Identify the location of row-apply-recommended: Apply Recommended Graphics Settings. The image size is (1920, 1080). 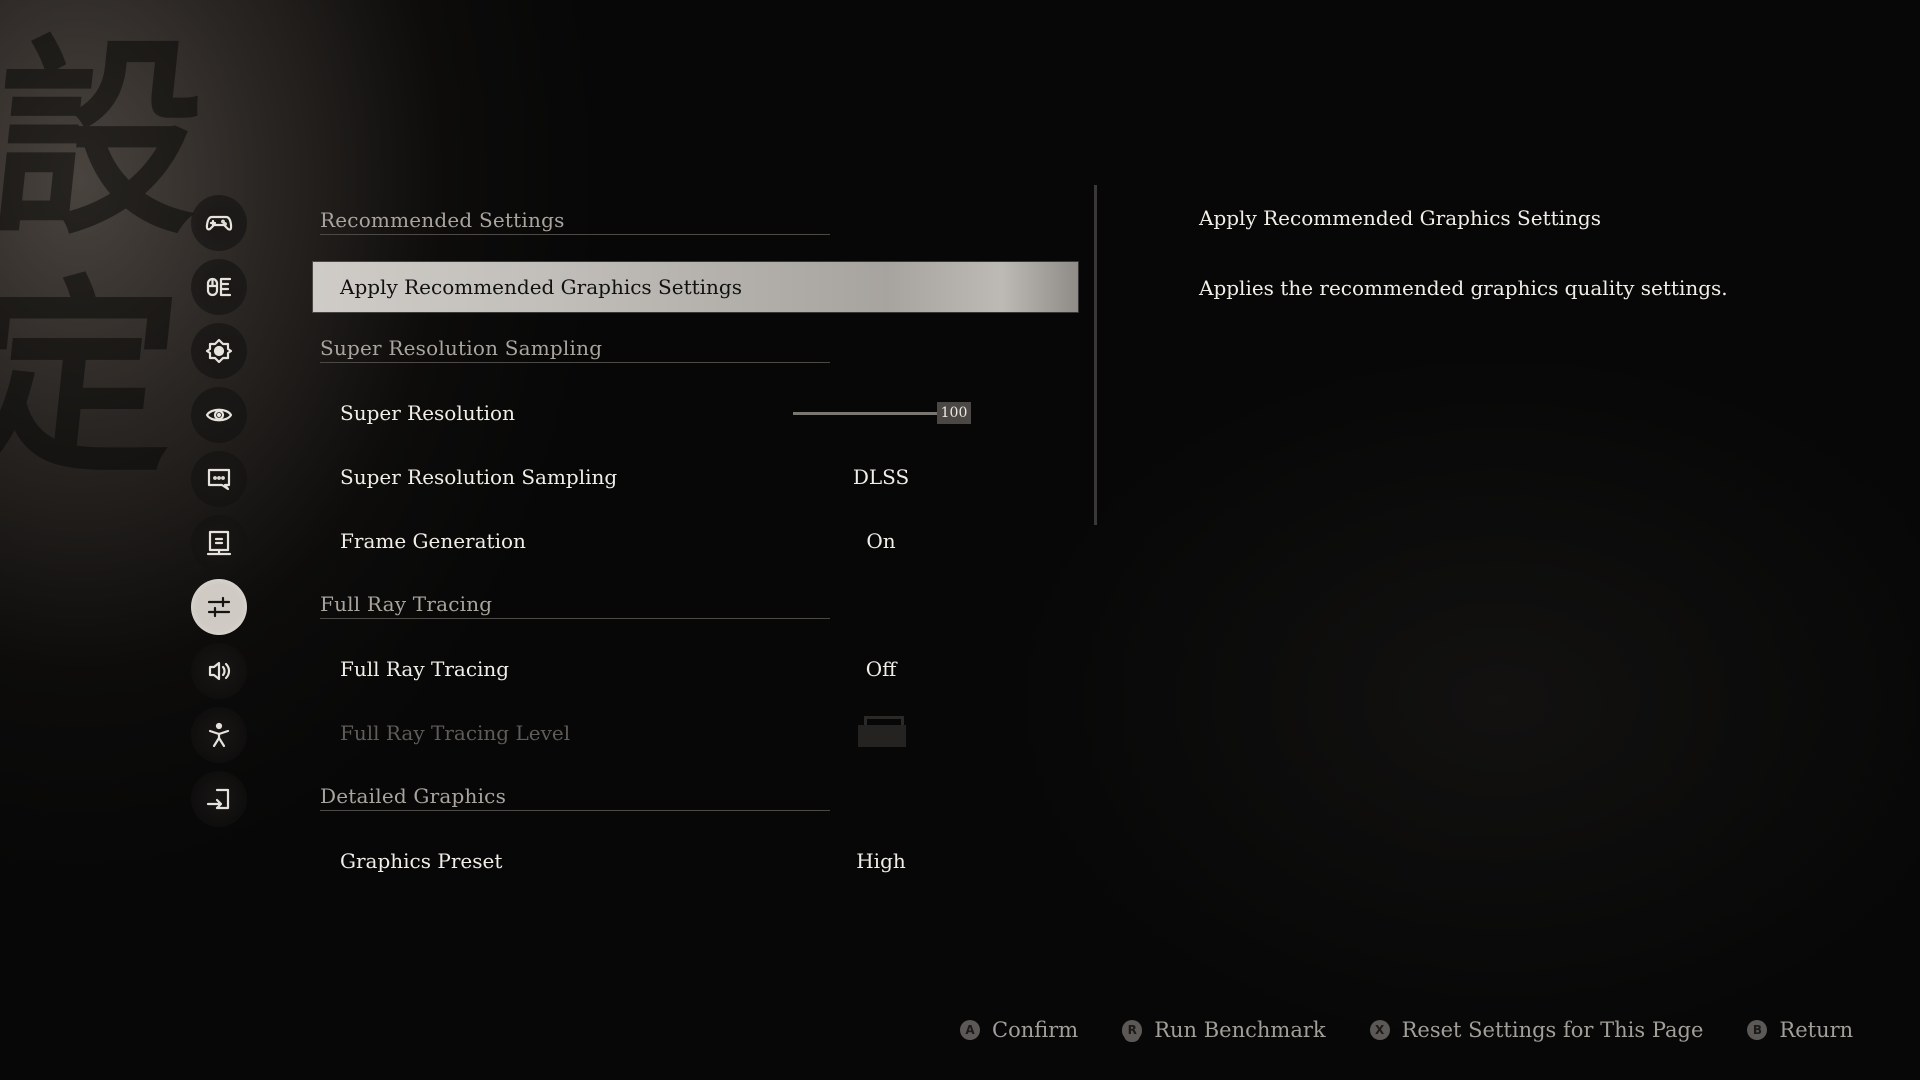
(695, 287).